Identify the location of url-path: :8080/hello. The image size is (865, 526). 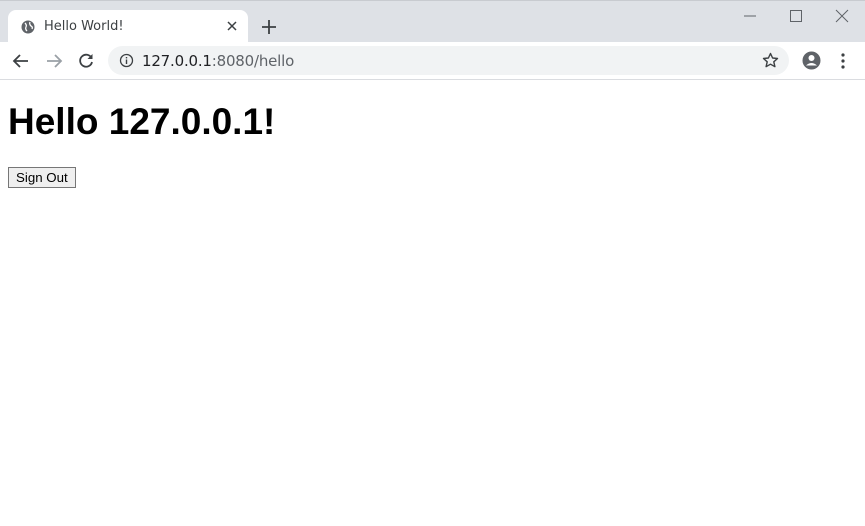
(253, 61).